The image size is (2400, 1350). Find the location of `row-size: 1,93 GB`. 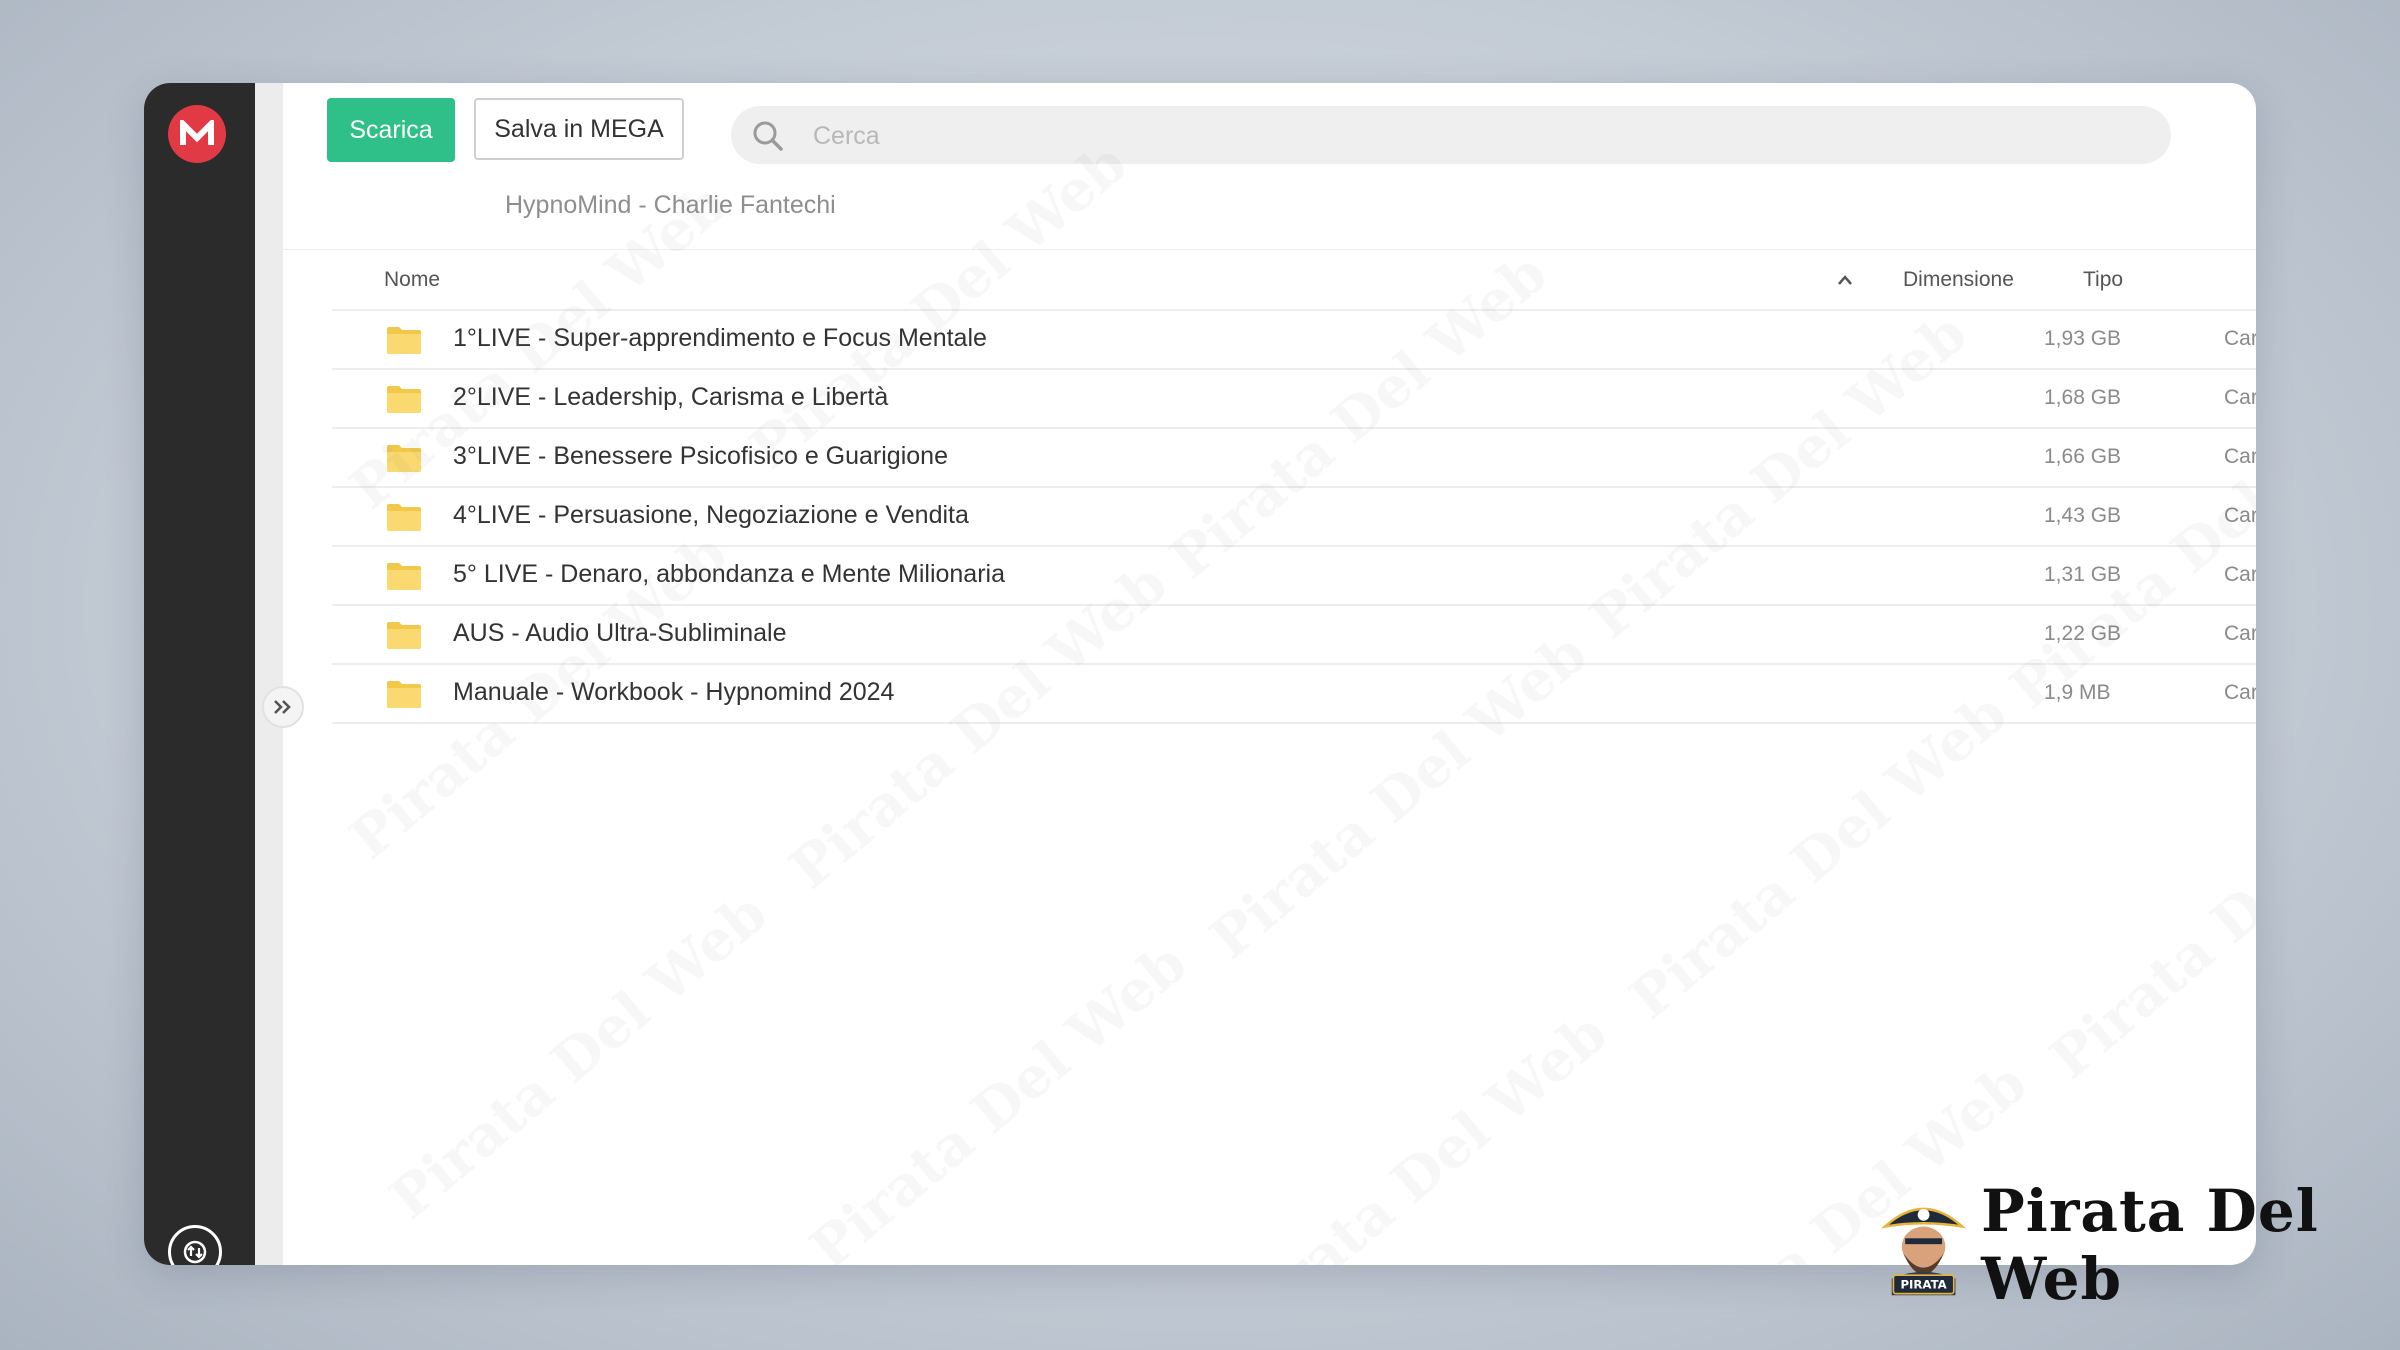

row-size: 1,93 GB is located at coordinates (2083, 338).